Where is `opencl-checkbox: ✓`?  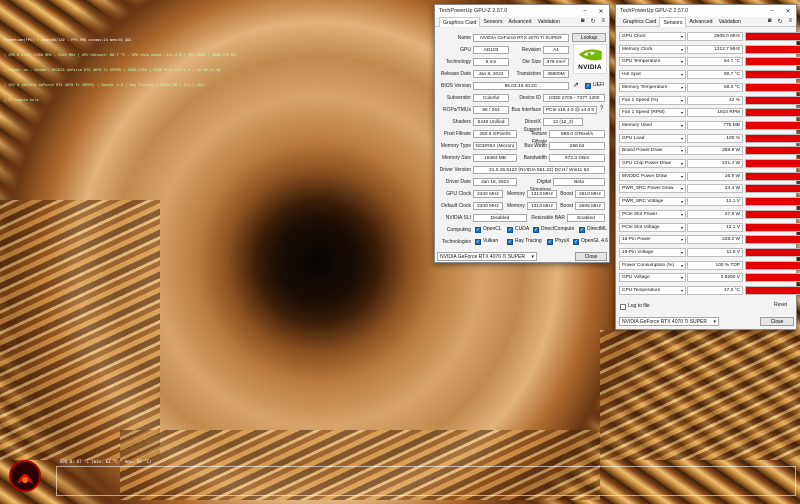 opencl-checkbox: ✓ is located at coordinates (478, 230).